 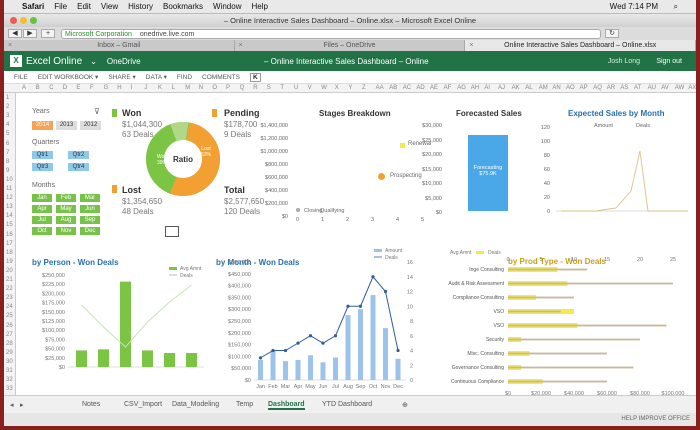 What do you see at coordinates (140, 6) in the screenshot?
I see `menu-history: History` at bounding box center [140, 6].